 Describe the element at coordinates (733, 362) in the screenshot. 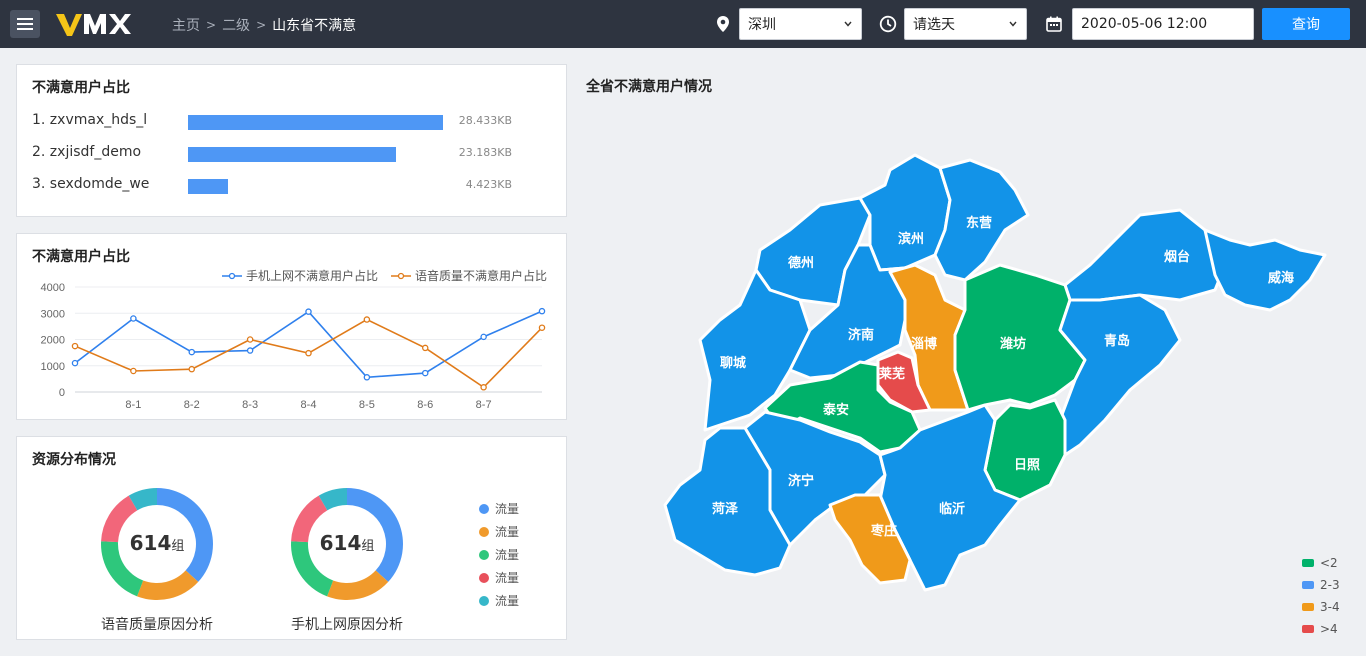

I see `region-label: 聊城` at that location.